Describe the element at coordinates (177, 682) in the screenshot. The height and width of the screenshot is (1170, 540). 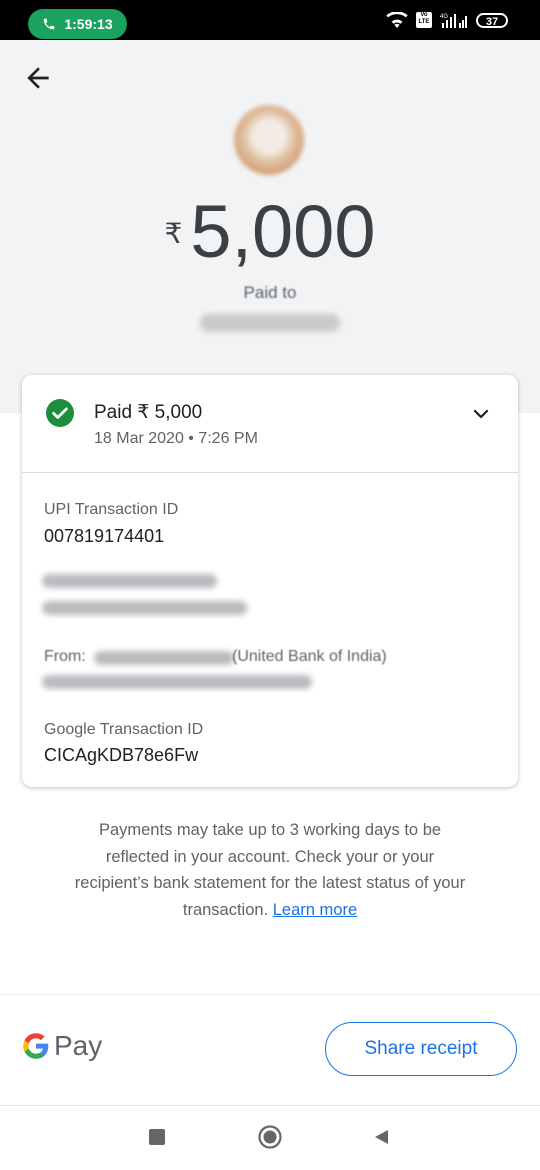
I see `sender-upi-redacted` at that location.